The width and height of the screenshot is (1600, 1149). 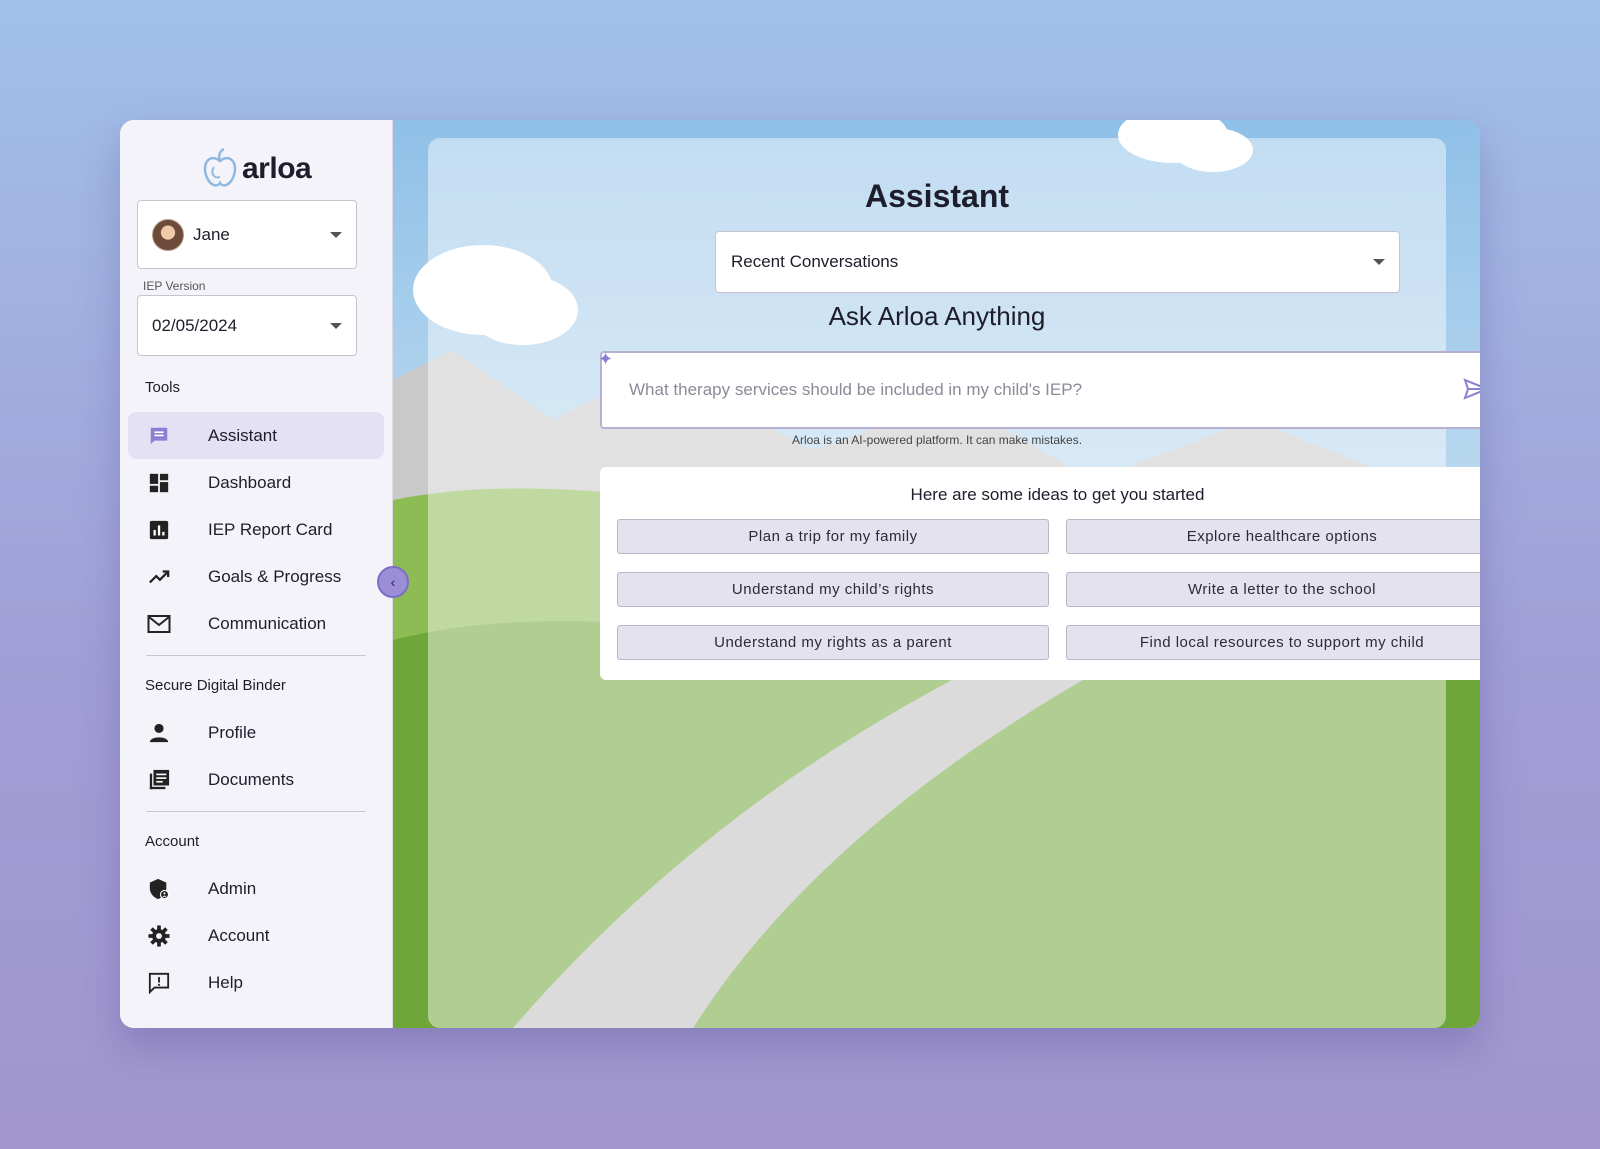 I want to click on sidebar-item-profile: Profile, so click(x=256, y=732).